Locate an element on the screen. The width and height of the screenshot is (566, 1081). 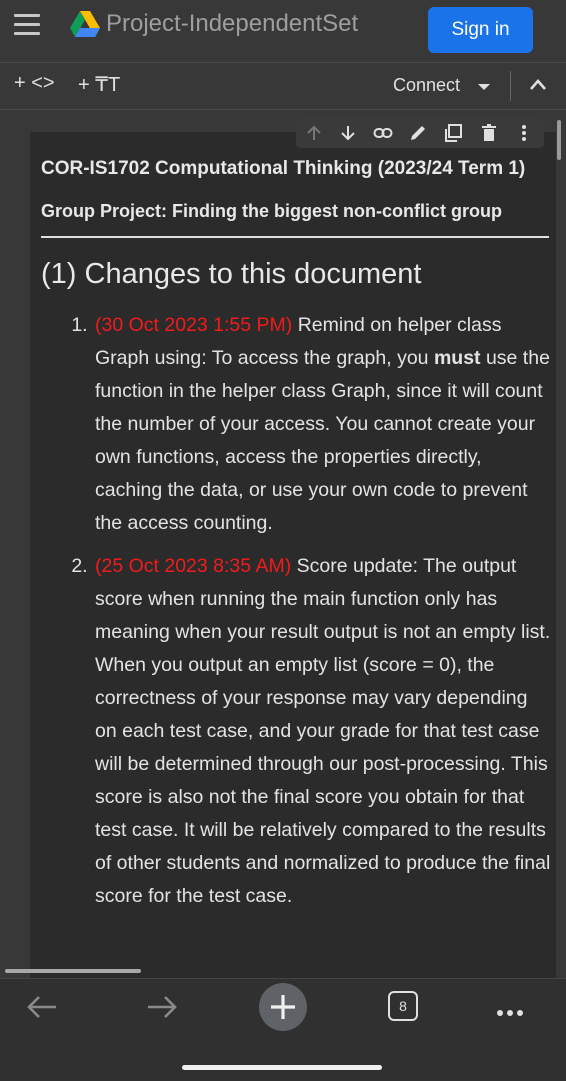
trash-icon is located at coordinates (489, 133).